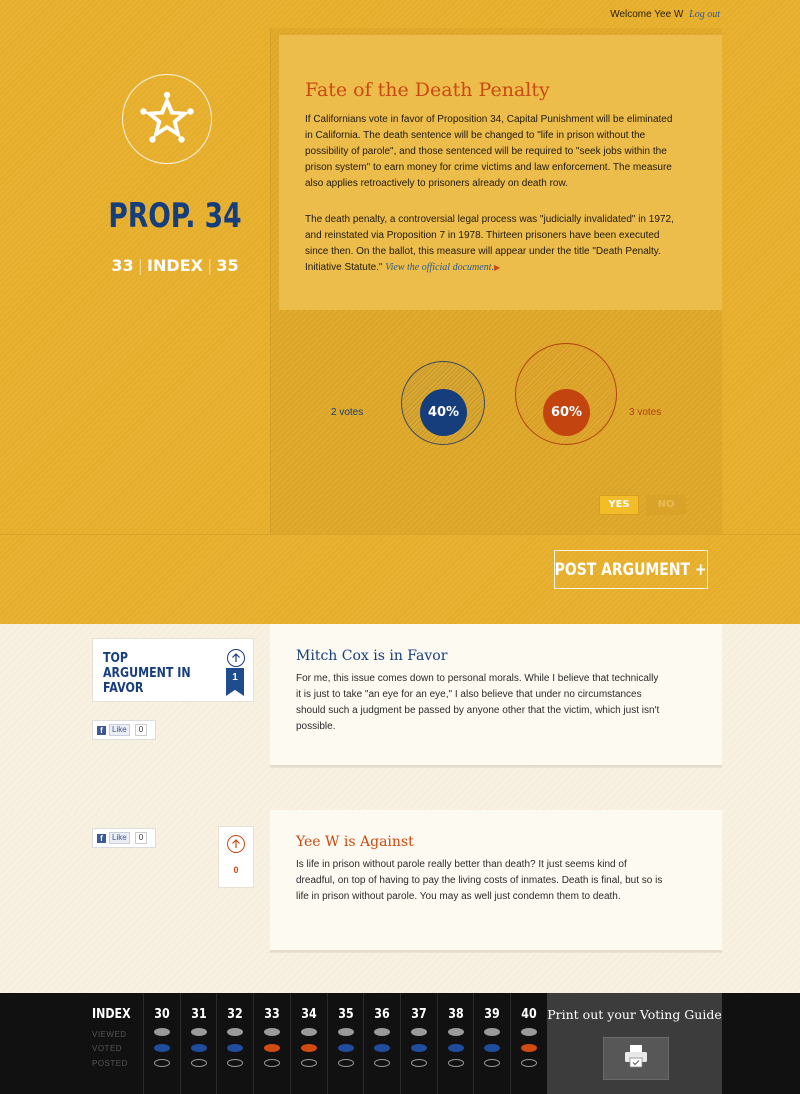  I want to click on argument-heading: Yee W is Against, so click(355, 842).